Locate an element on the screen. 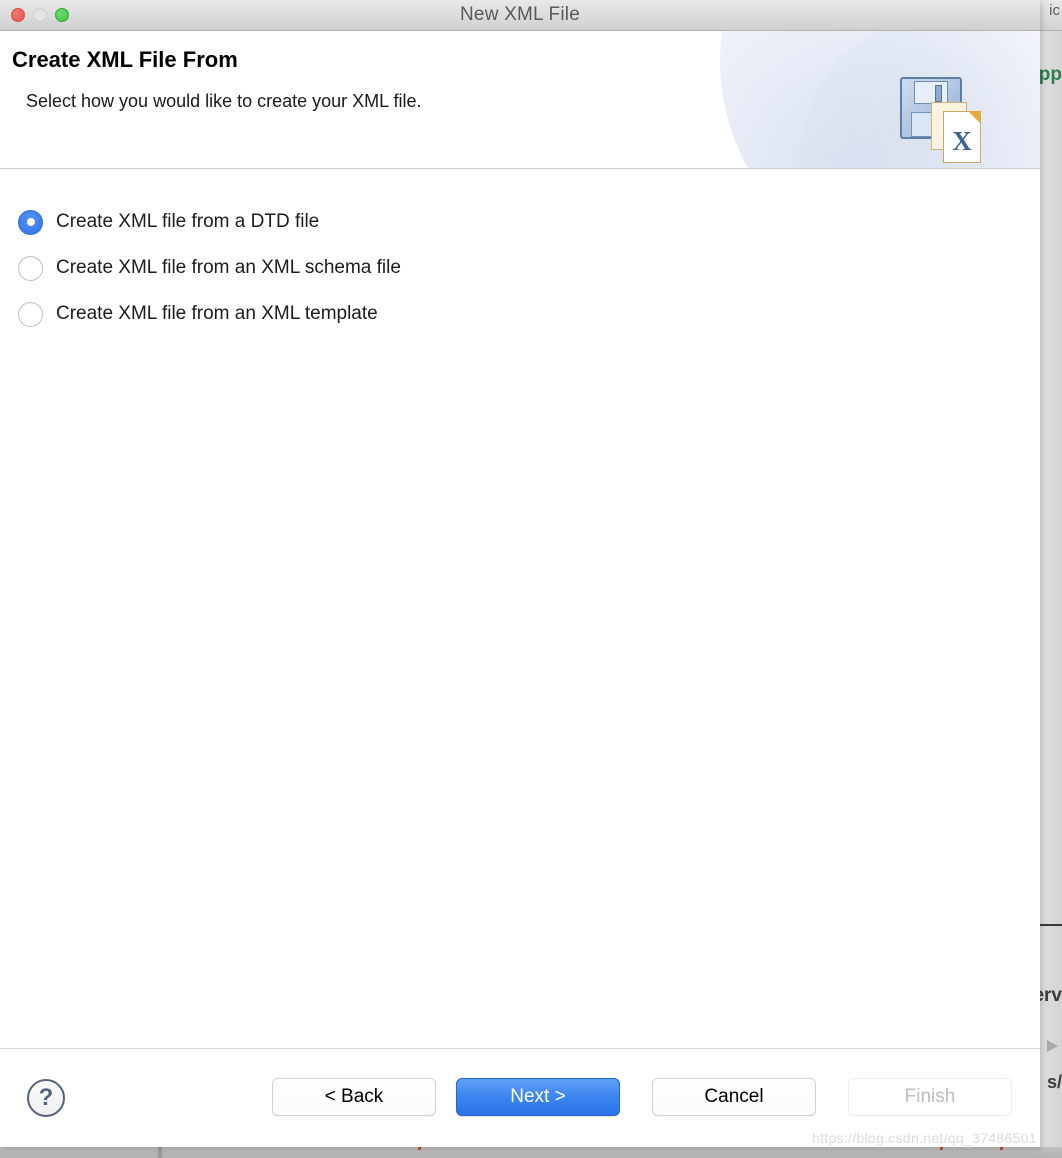 The height and width of the screenshot is (1158, 1062). finish-button: Finish is located at coordinates (930, 1097).